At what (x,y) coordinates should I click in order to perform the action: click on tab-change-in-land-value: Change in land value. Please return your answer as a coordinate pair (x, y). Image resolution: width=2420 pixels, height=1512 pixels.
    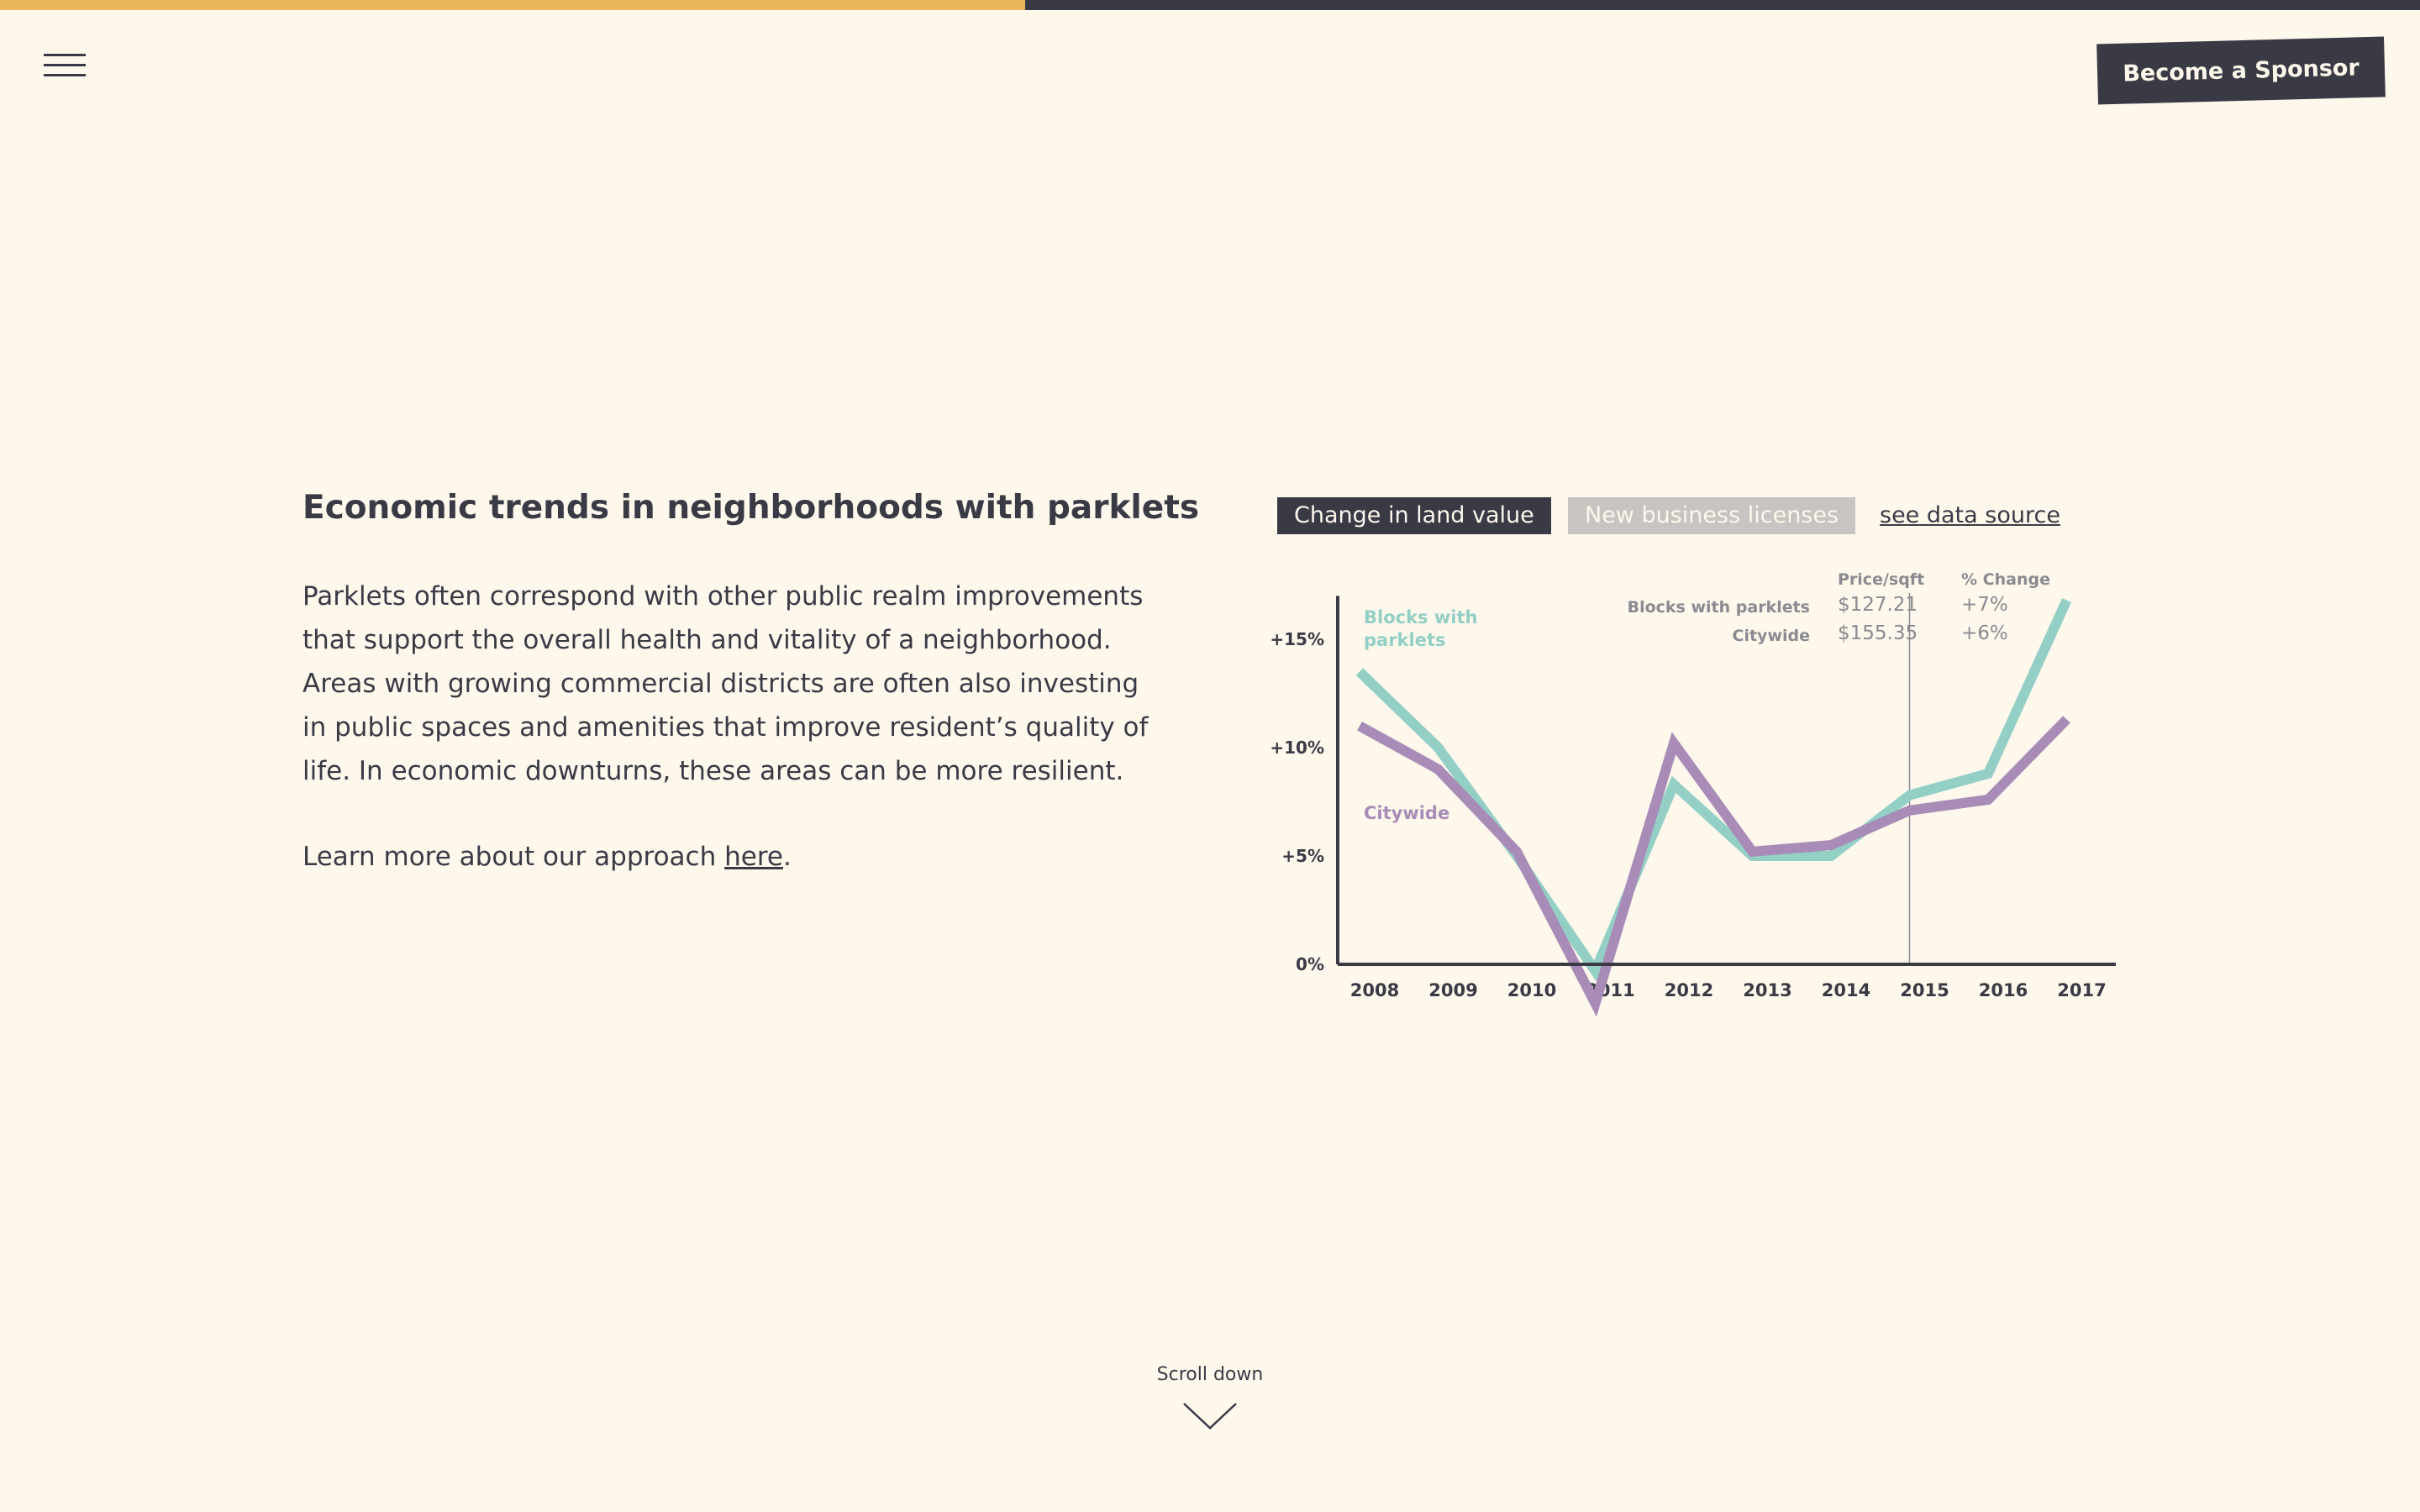
    Looking at the image, I should click on (1414, 515).